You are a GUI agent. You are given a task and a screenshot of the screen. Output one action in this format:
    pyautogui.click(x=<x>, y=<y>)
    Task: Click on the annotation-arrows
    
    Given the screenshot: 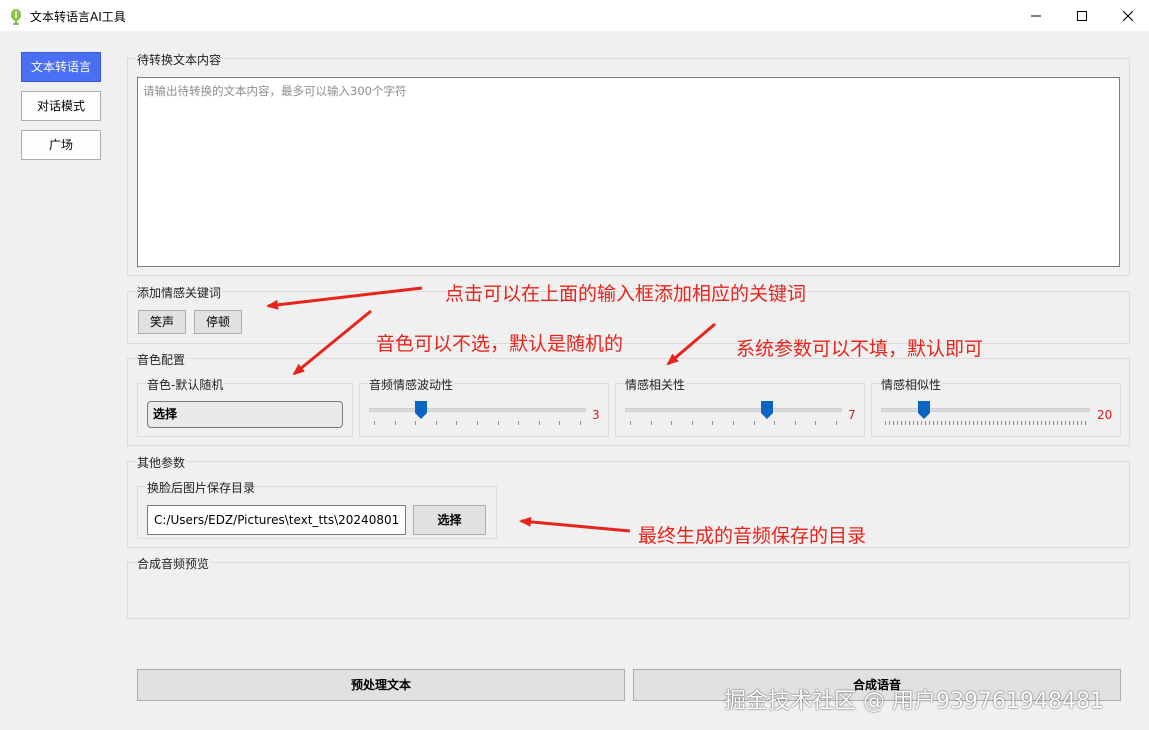 What is the action you would take?
    pyautogui.click(x=491, y=409)
    